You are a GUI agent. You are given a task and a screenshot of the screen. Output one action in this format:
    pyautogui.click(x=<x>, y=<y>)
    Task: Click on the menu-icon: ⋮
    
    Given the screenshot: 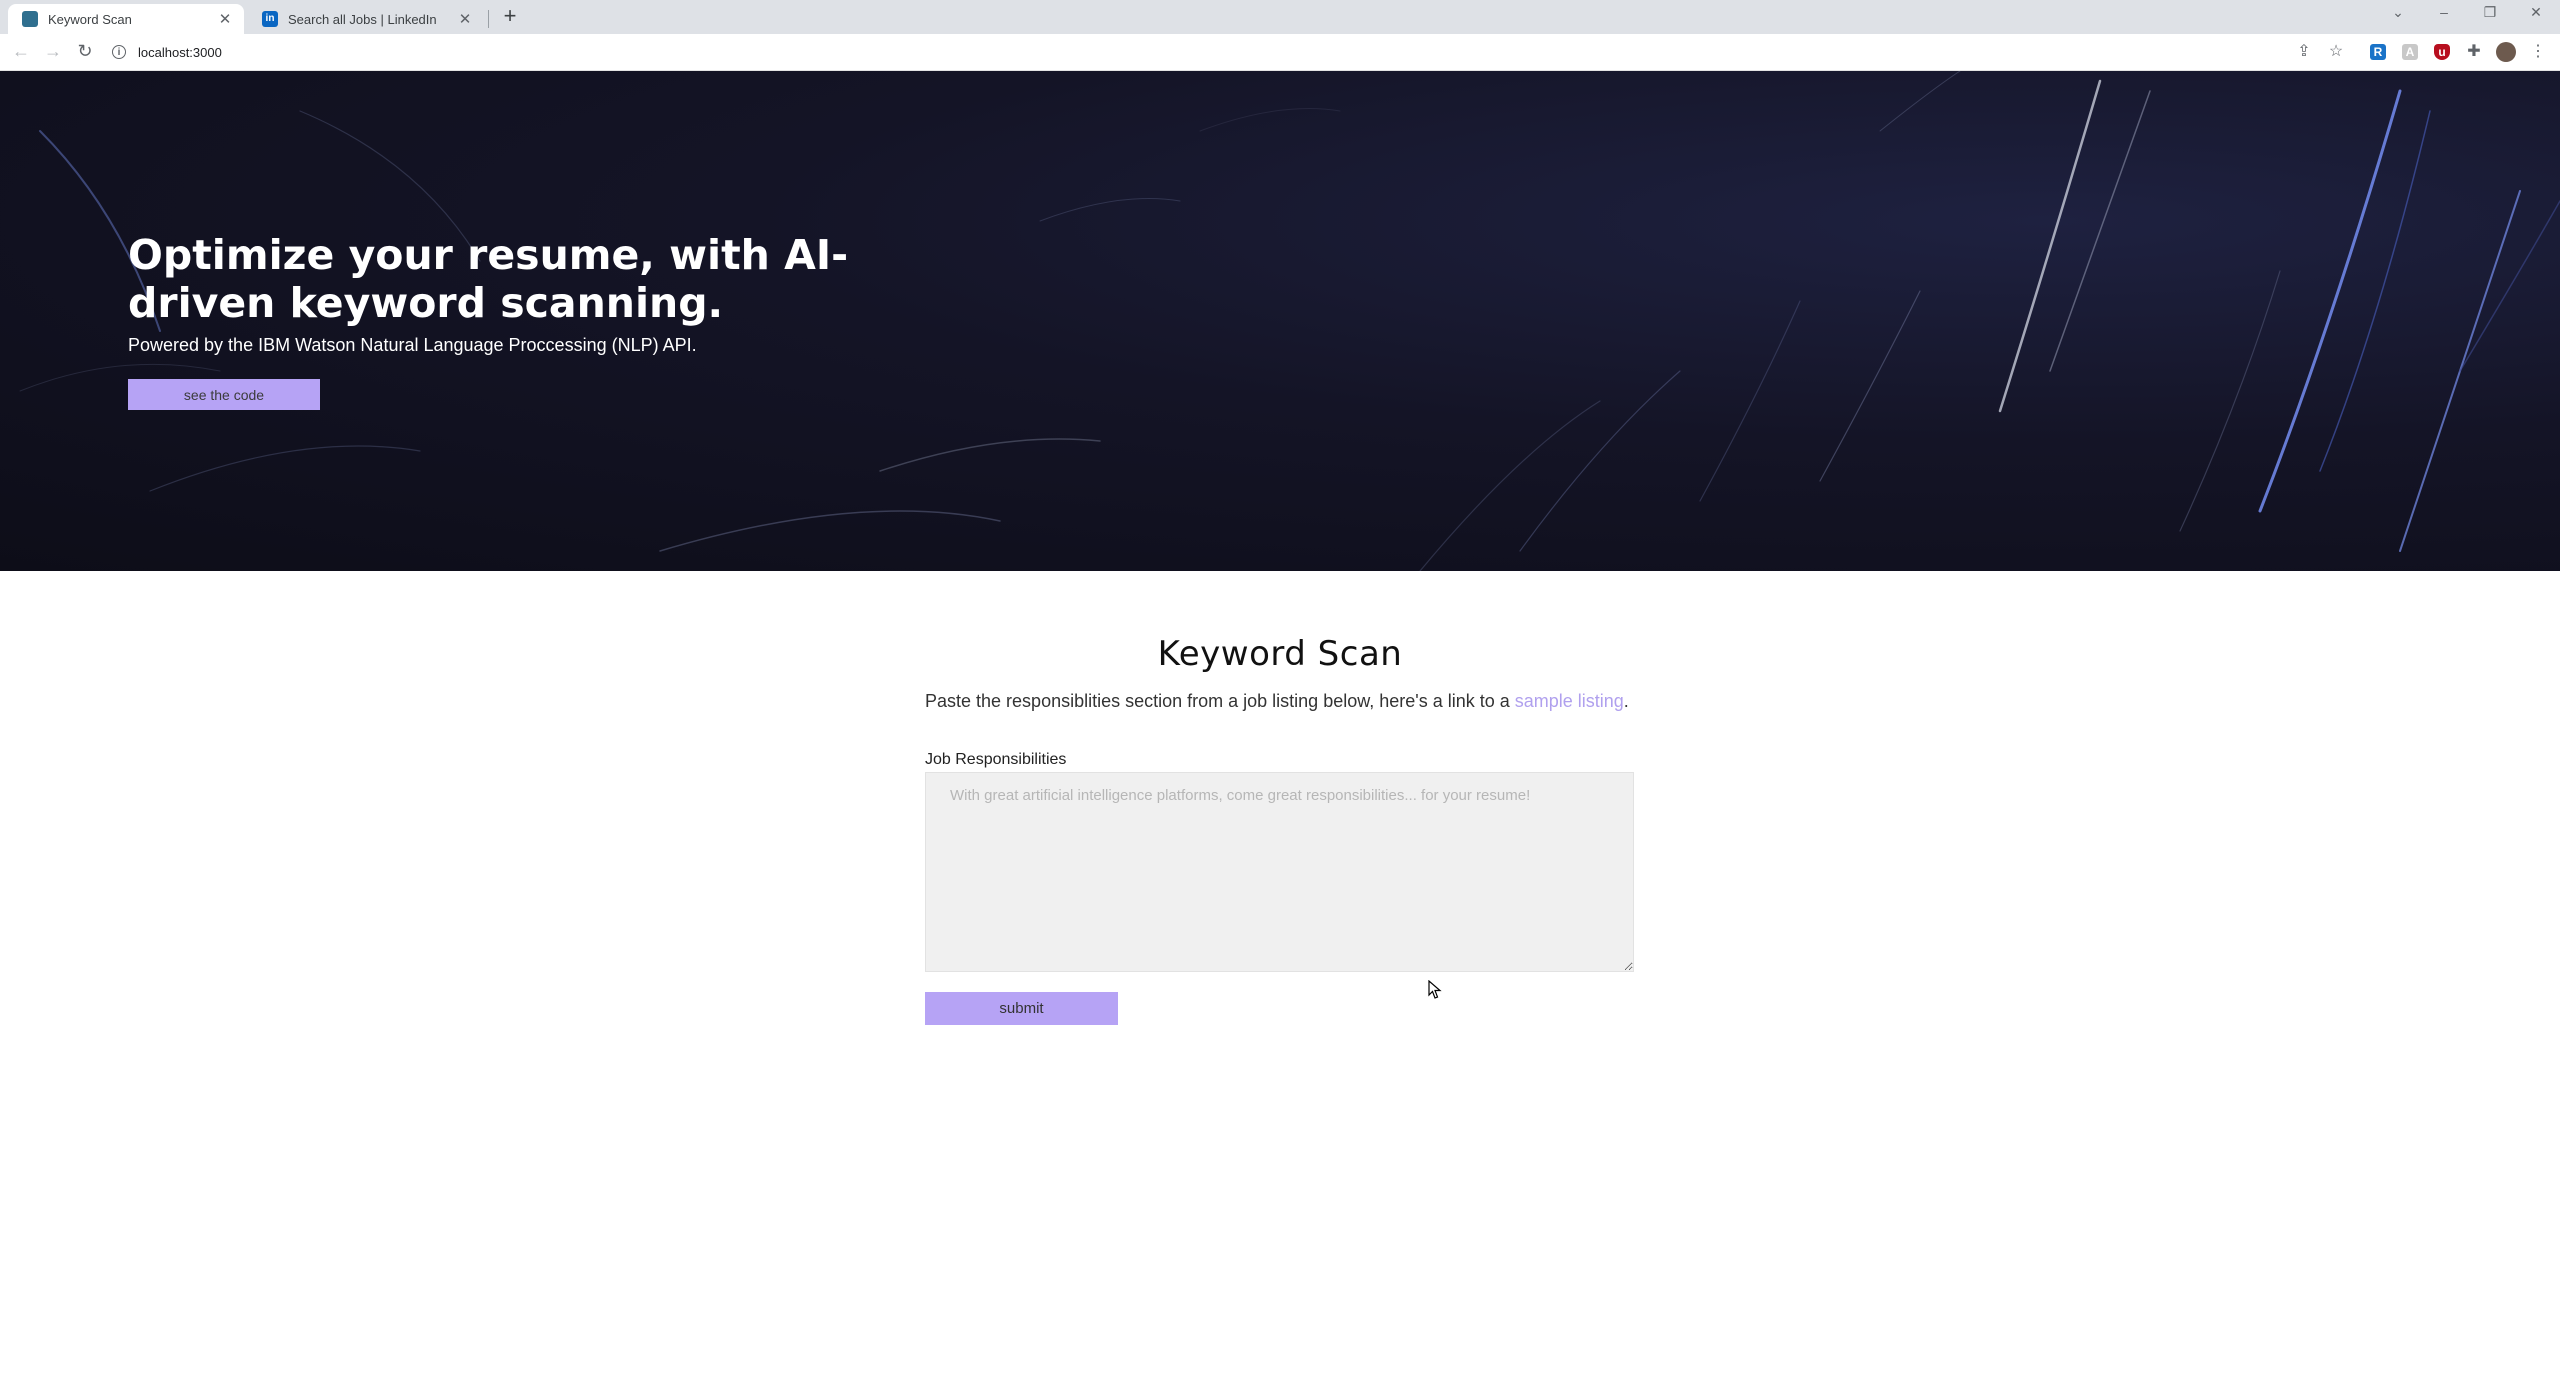 What is the action you would take?
    pyautogui.click(x=2538, y=52)
    